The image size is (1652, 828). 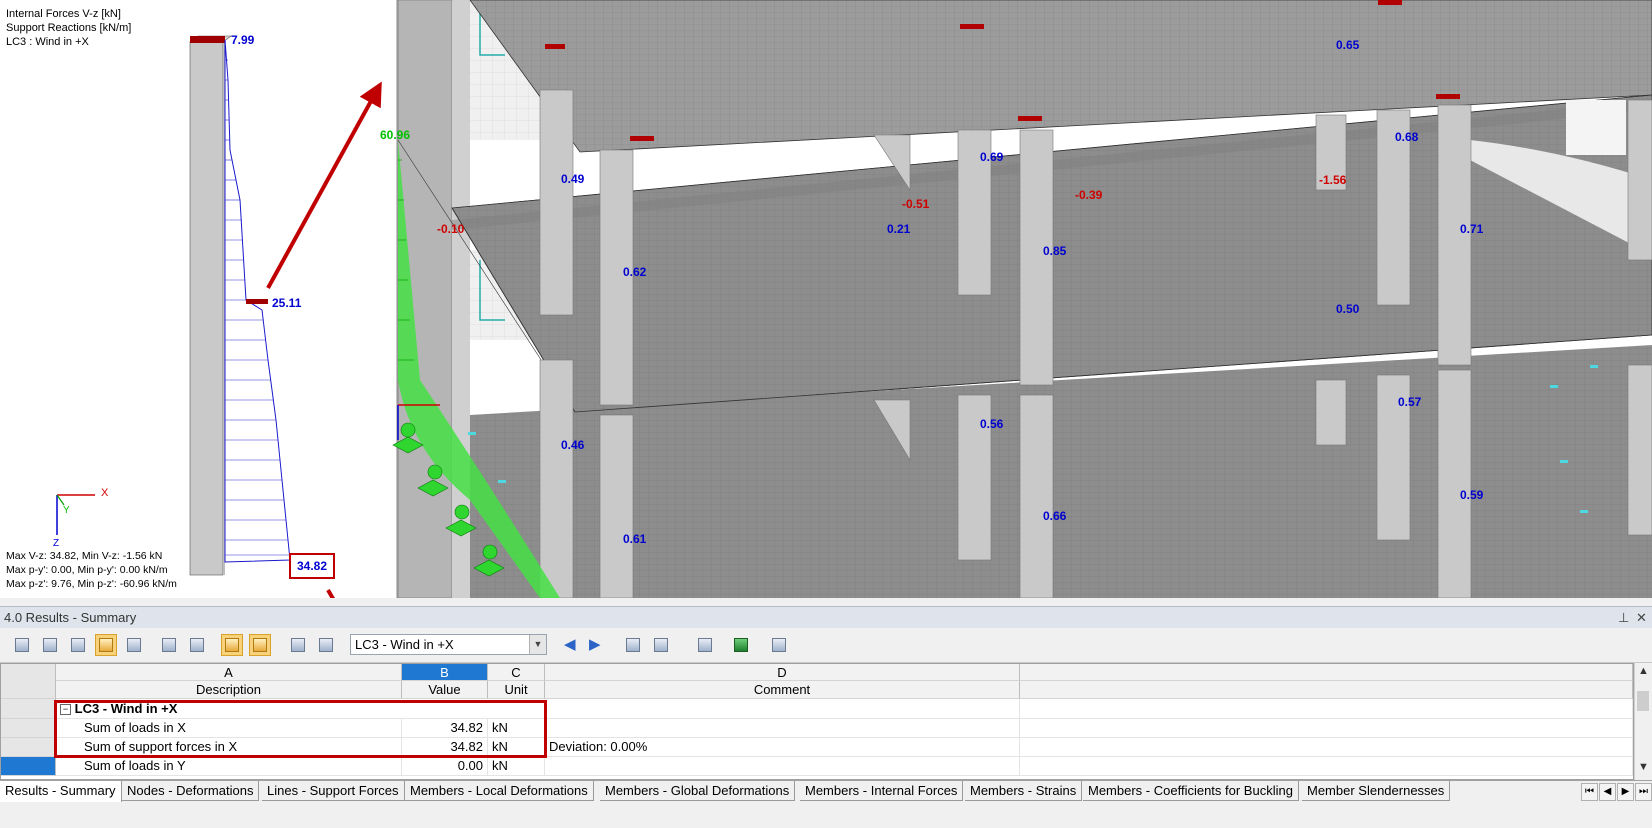 I want to click on group-row-label: LC3 - Wind in +X, so click(x=126, y=708).